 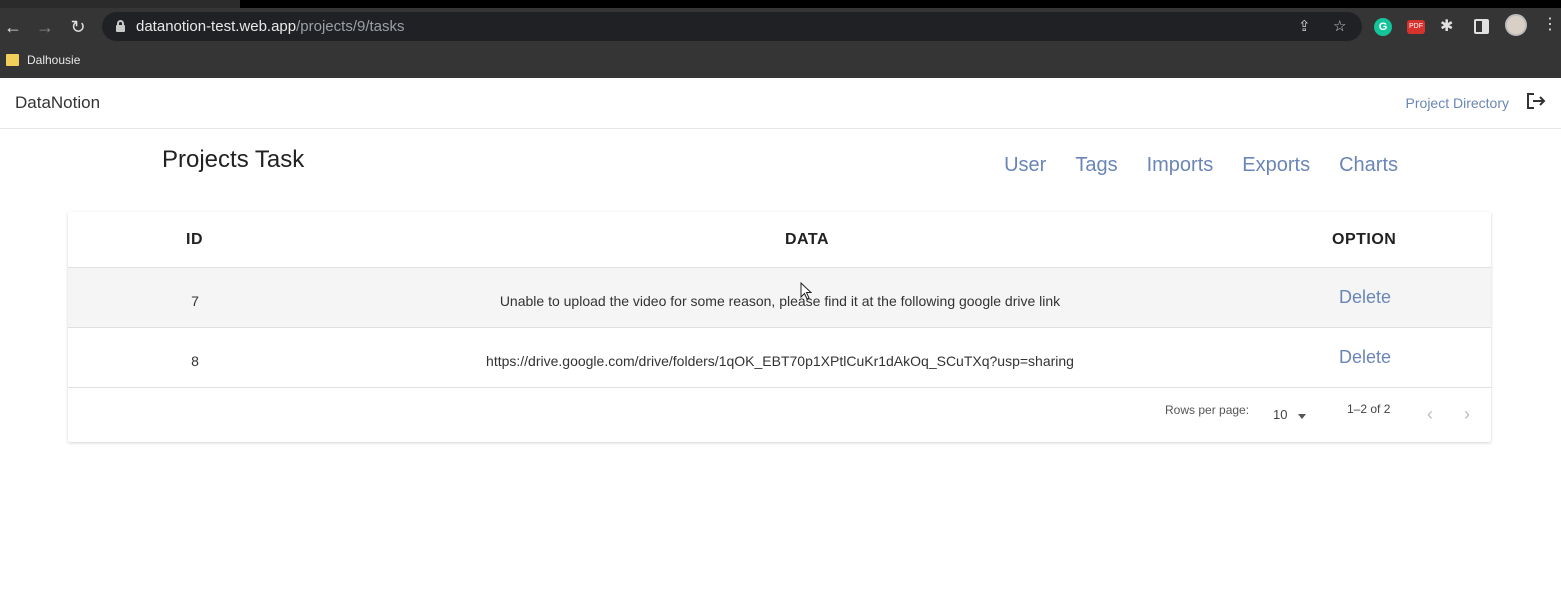 I want to click on bookmark-item: Dalhousie, so click(x=43, y=60).